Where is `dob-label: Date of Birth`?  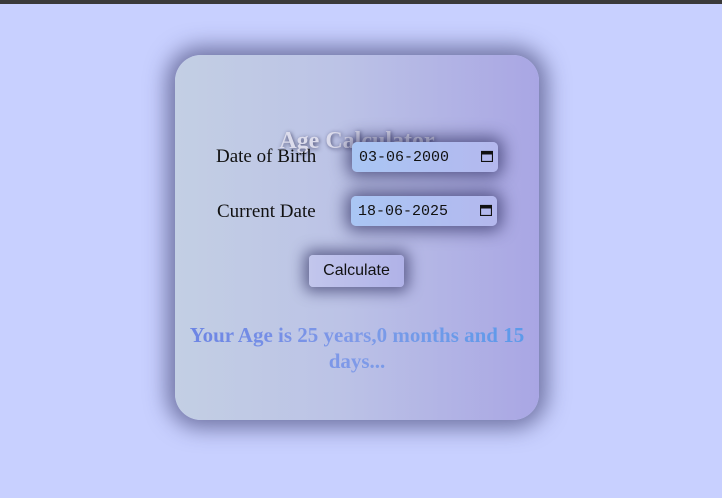 dob-label: Date of Birth is located at coordinates (266, 156).